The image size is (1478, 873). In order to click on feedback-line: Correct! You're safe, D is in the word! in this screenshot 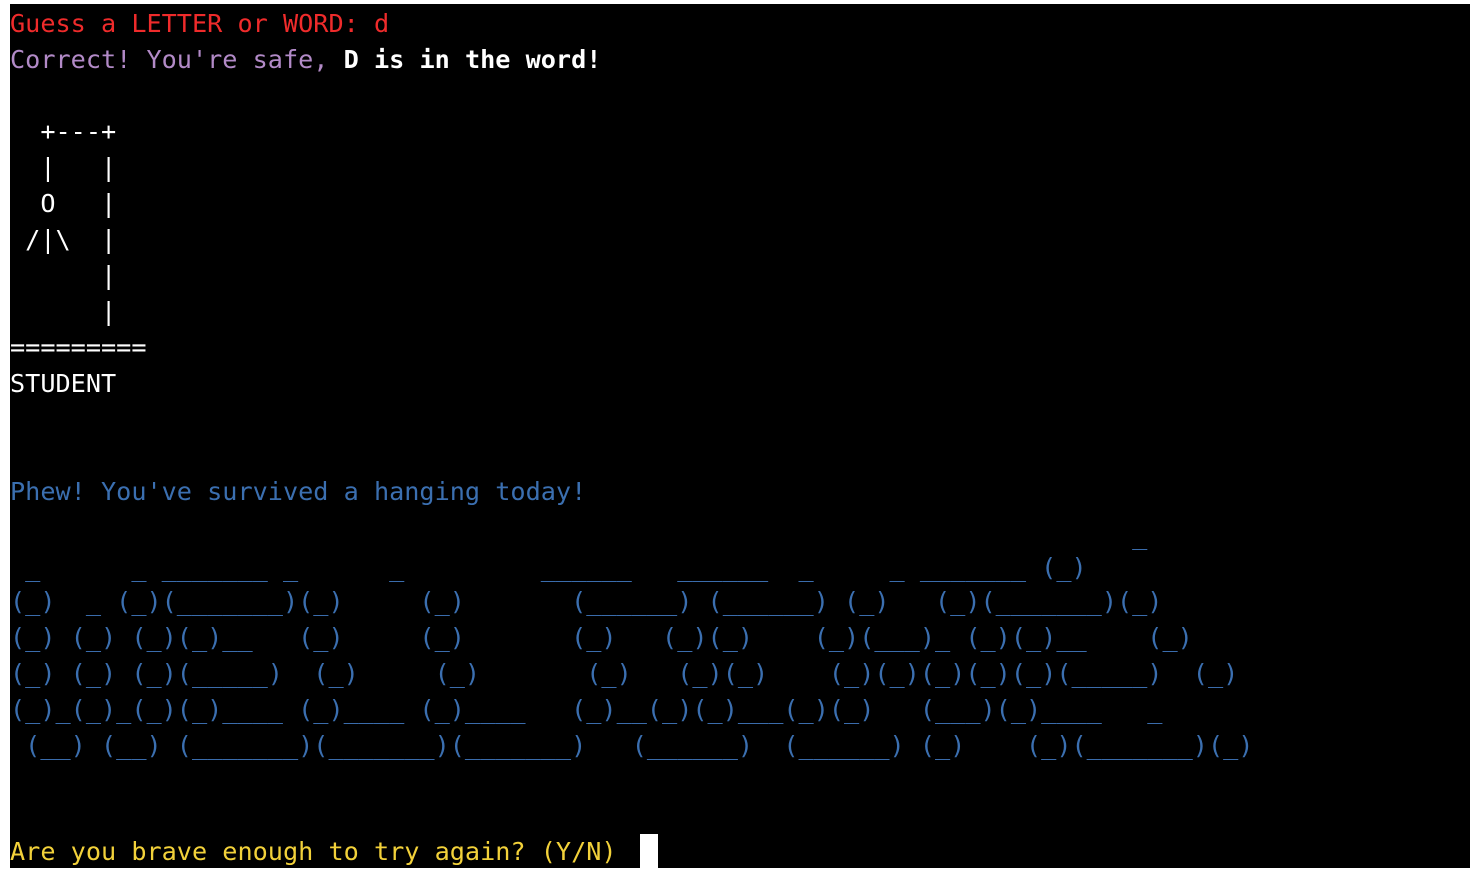, I will do `click(305, 60)`.